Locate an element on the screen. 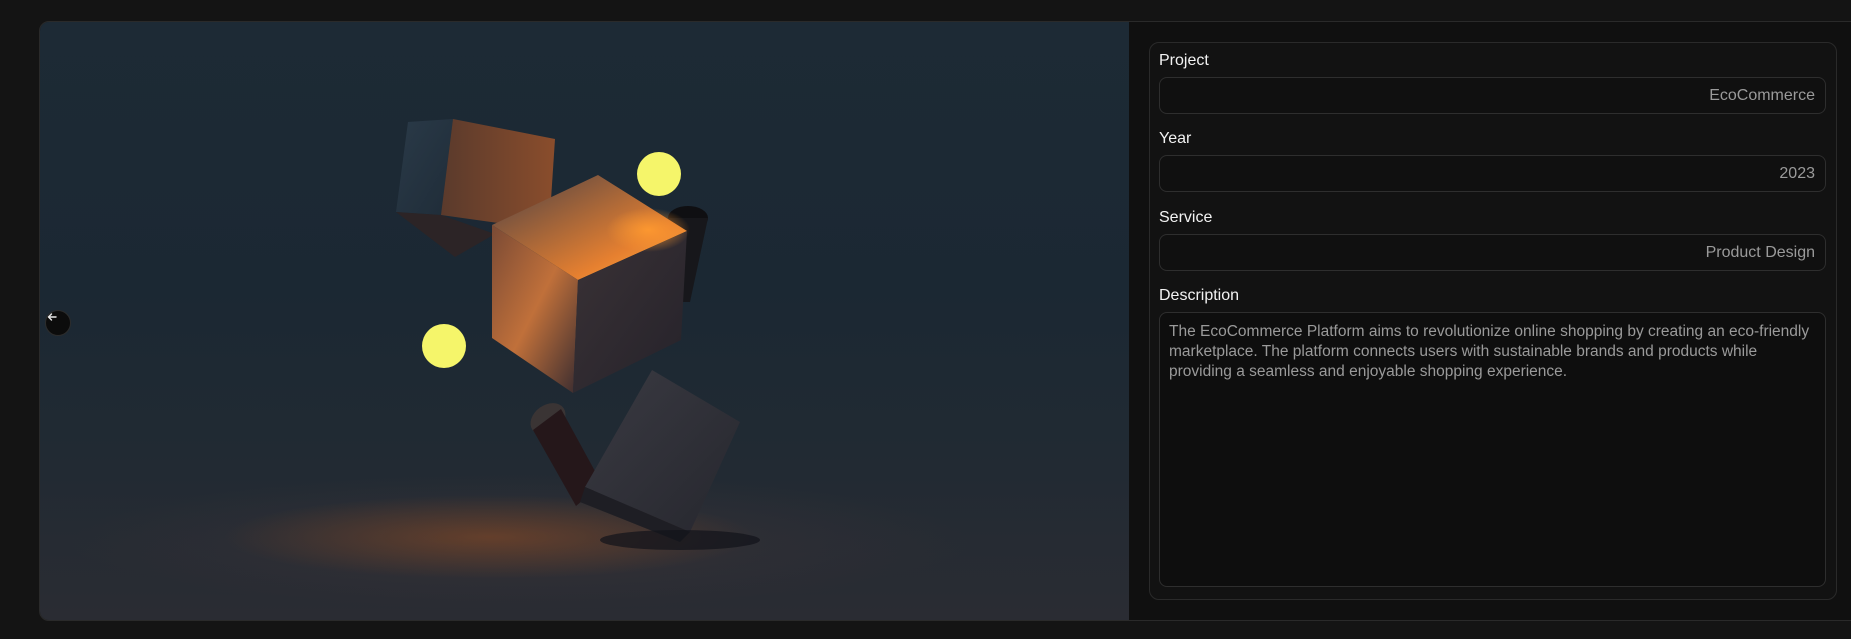 The width and height of the screenshot is (1851, 639). year-input: 2023 is located at coordinates (1492, 173).